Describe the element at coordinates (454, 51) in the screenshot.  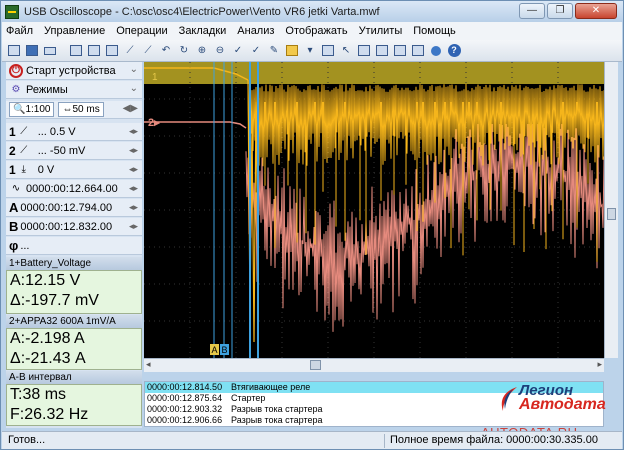
I see `help-icon: ?` at that location.